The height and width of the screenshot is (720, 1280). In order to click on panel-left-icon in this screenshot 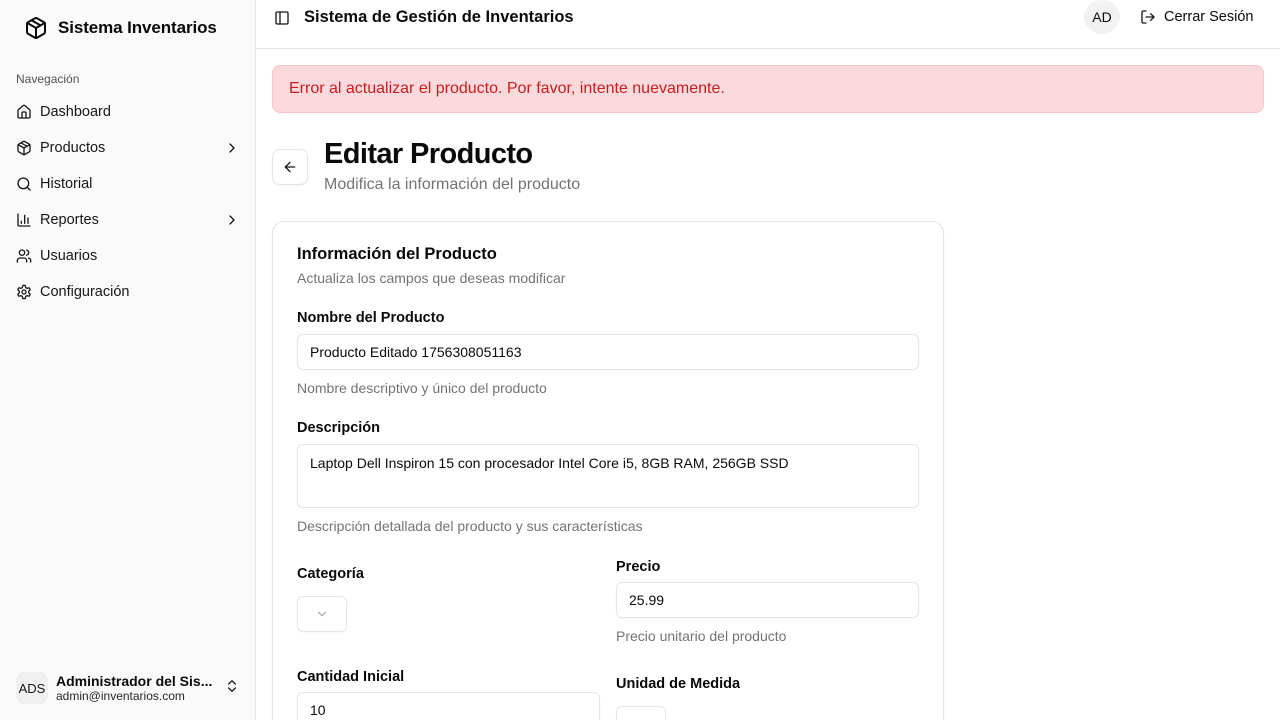, I will do `click(282, 18)`.